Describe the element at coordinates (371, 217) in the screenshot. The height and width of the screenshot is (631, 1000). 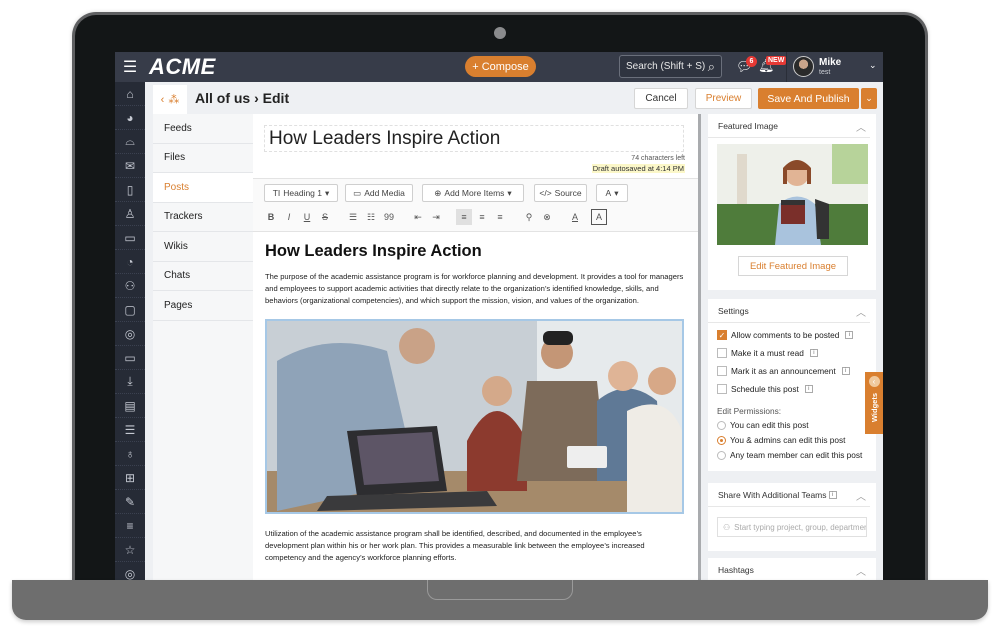
I see `numbered-list-icon: ☷` at that location.